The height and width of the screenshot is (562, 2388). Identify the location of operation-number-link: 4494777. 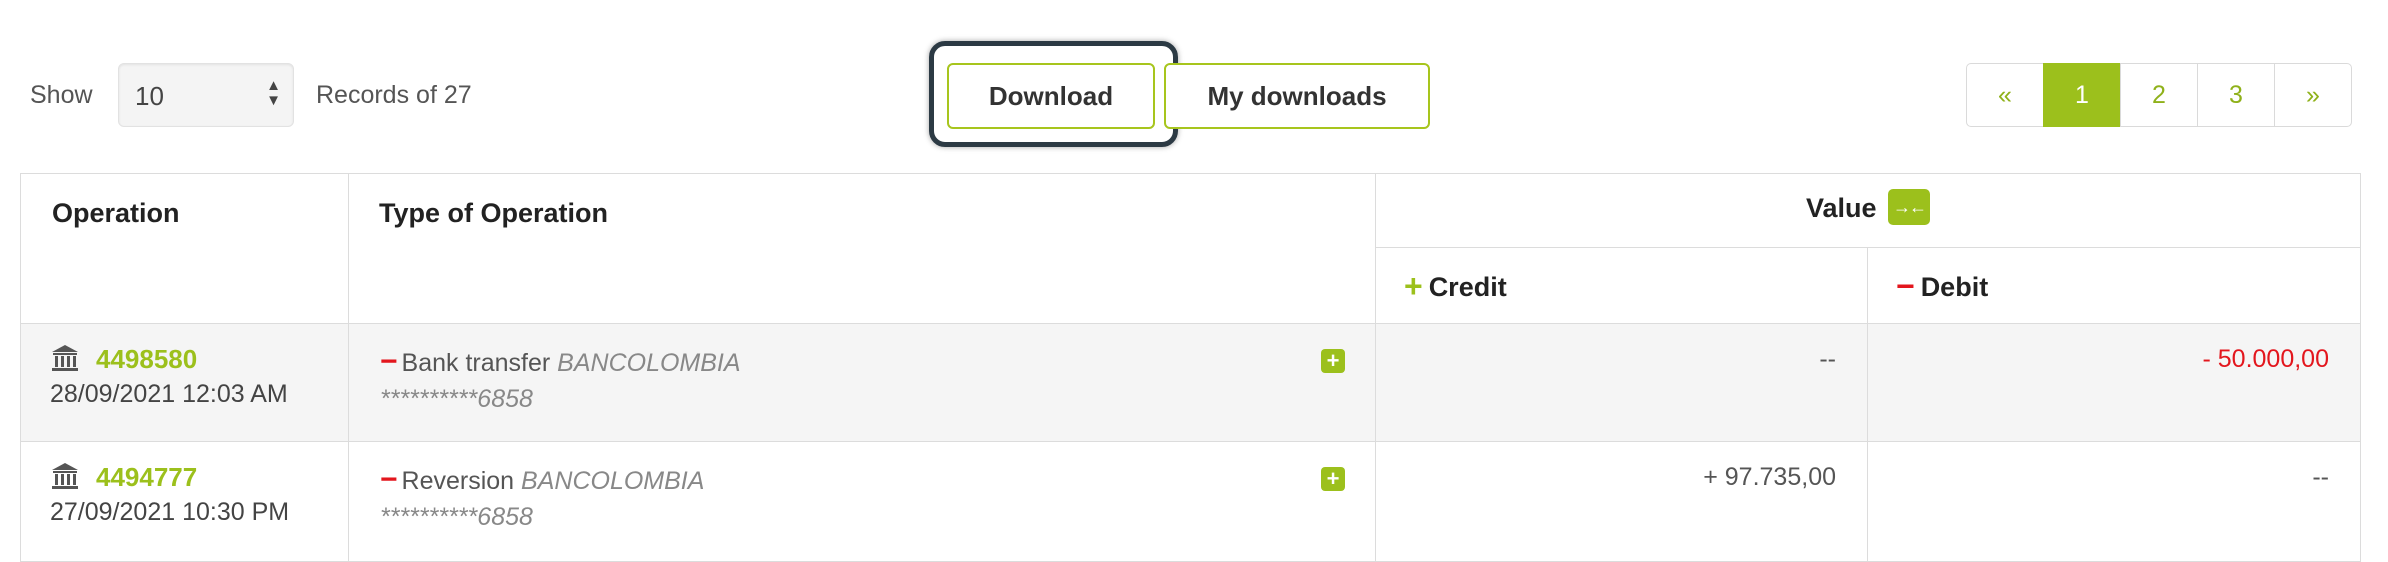
(146, 477).